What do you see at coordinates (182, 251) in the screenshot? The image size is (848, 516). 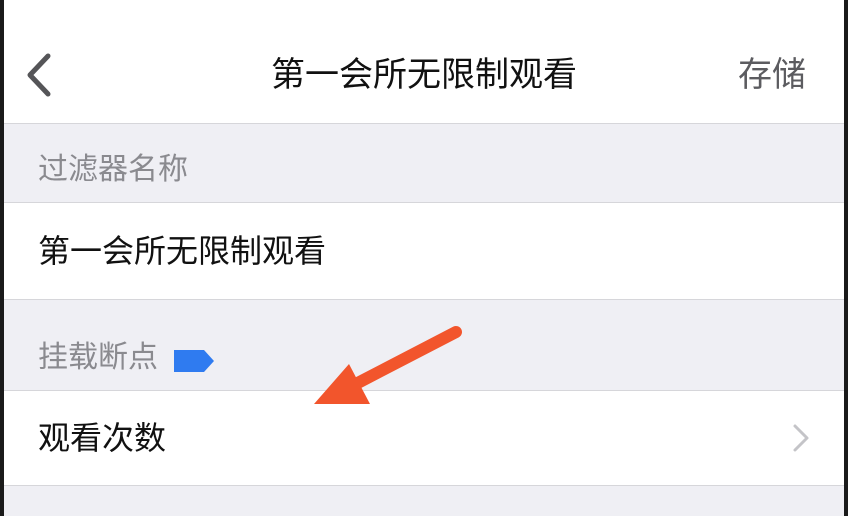 I see `filter-name-value: 第一会所无限制观看` at bounding box center [182, 251].